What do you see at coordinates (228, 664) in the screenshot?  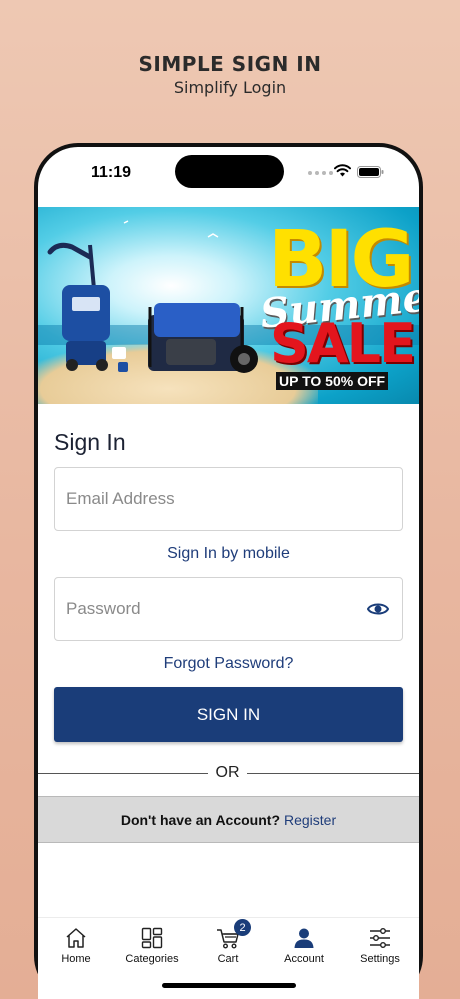 I see `forgot-password-link: Forgot Password?` at bounding box center [228, 664].